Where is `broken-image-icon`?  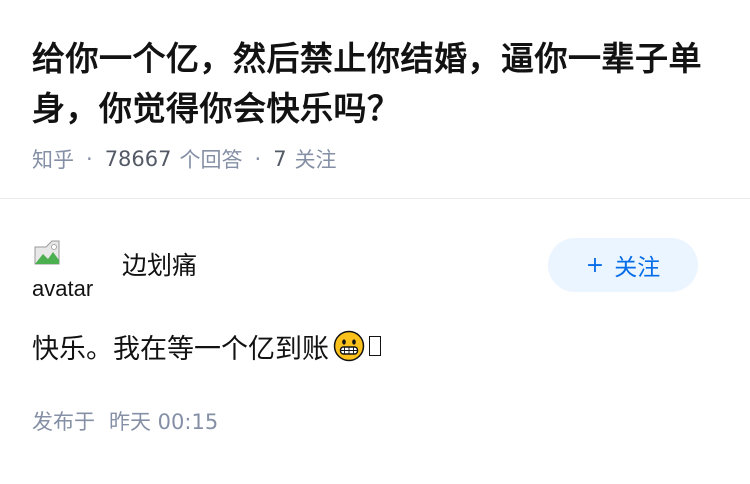 broken-image-icon is located at coordinates (47, 252).